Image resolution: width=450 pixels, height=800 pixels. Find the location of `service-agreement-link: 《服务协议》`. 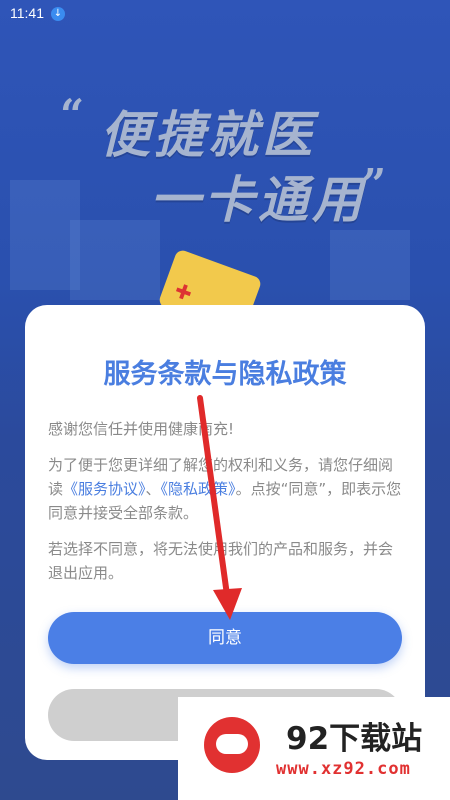

service-agreement-link: 《服务协议》 is located at coordinates (104, 489).